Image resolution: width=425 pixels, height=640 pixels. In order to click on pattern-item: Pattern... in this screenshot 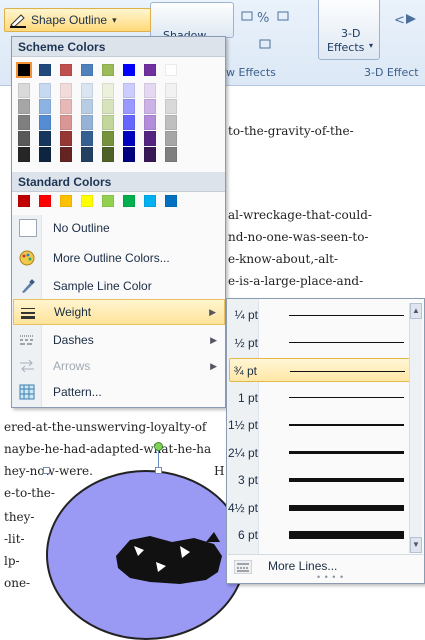, I will do `click(119, 392)`.